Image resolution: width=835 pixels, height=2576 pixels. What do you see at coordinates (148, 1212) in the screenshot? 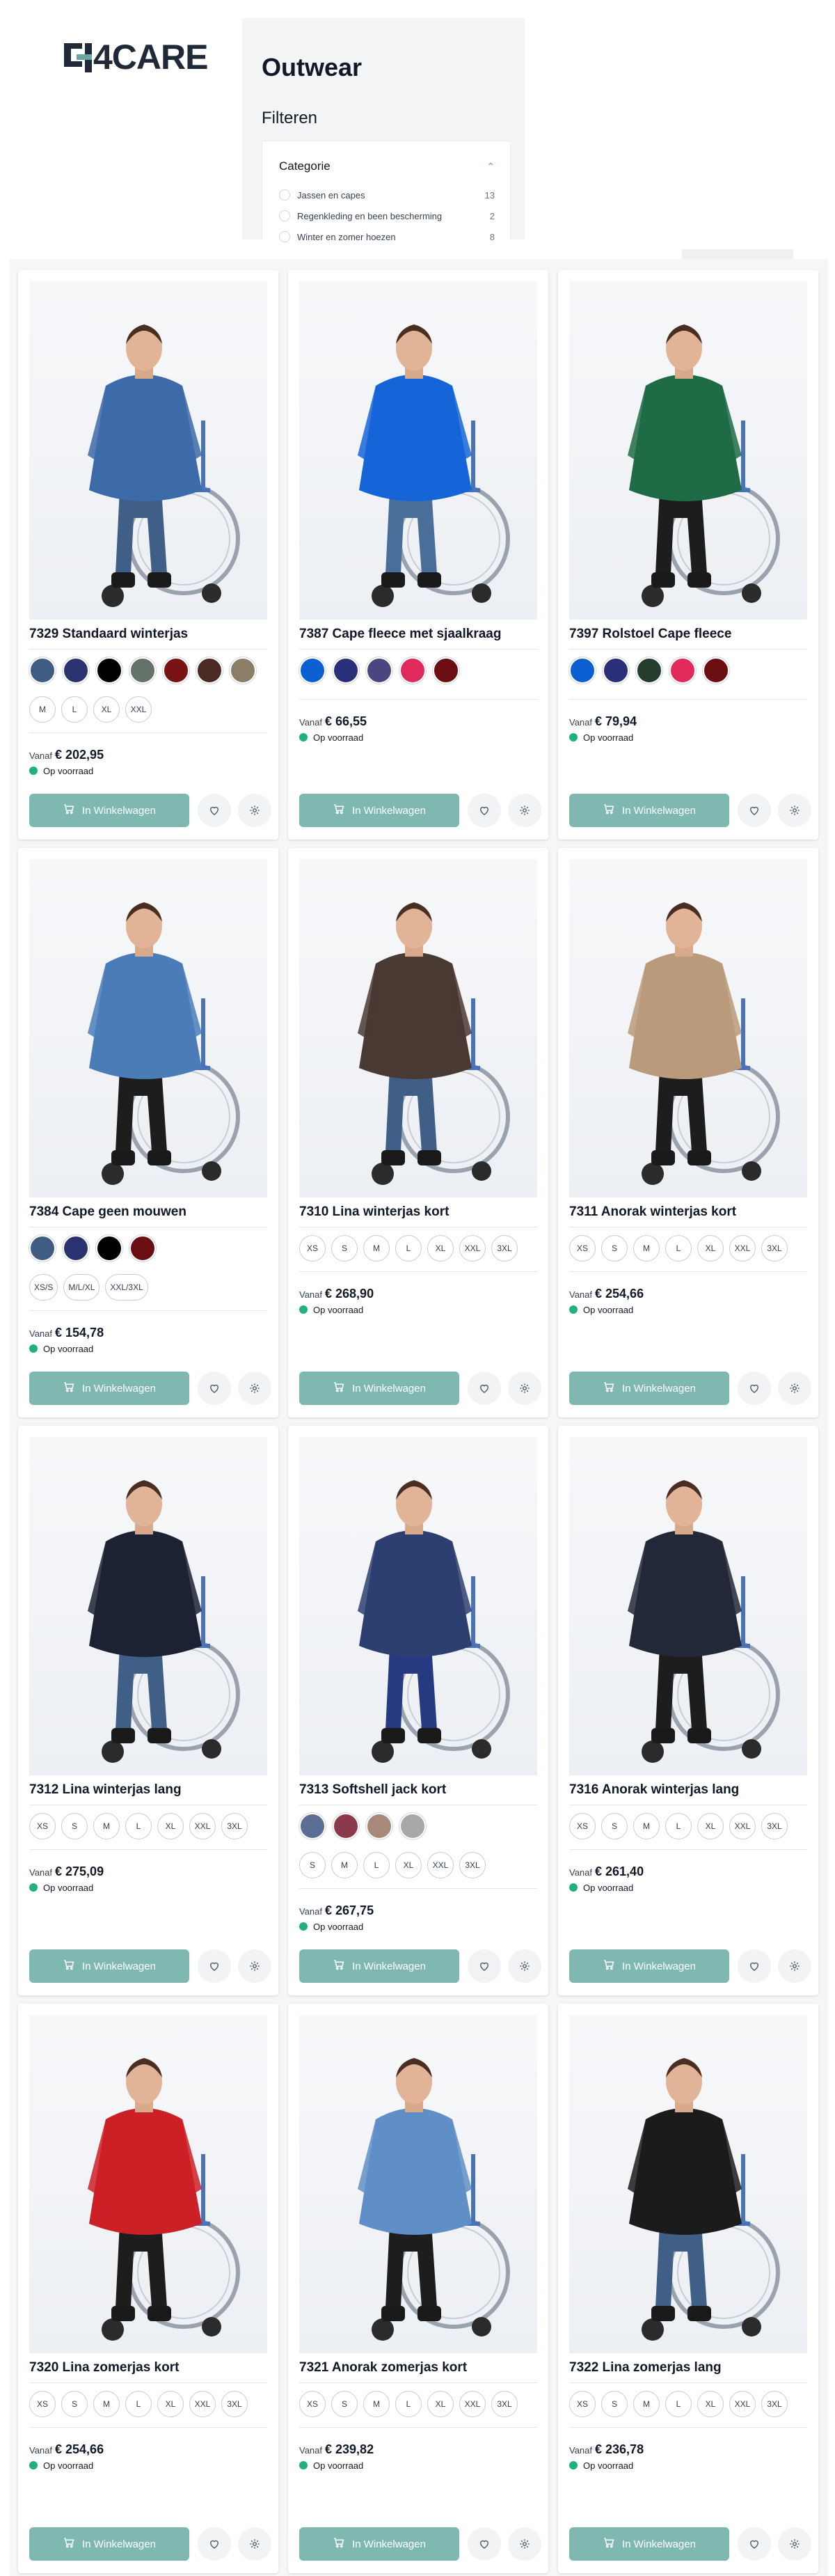
I see `product-title: 7384 Cape geen mouwen` at bounding box center [148, 1212].